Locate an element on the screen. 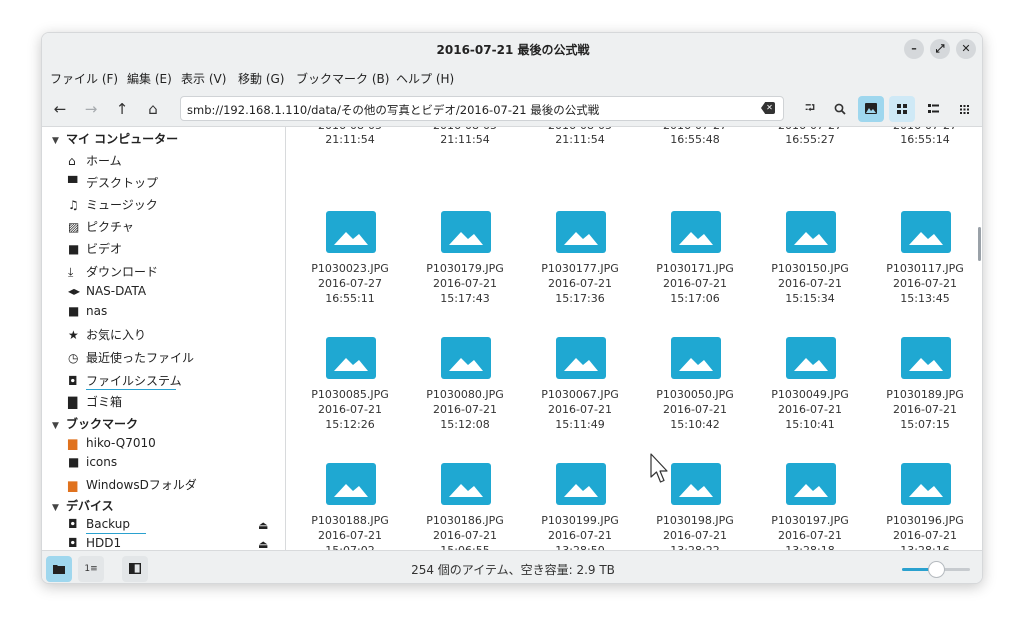 The width and height of the screenshot is (1024, 633). search-icon is located at coordinates (840, 109).